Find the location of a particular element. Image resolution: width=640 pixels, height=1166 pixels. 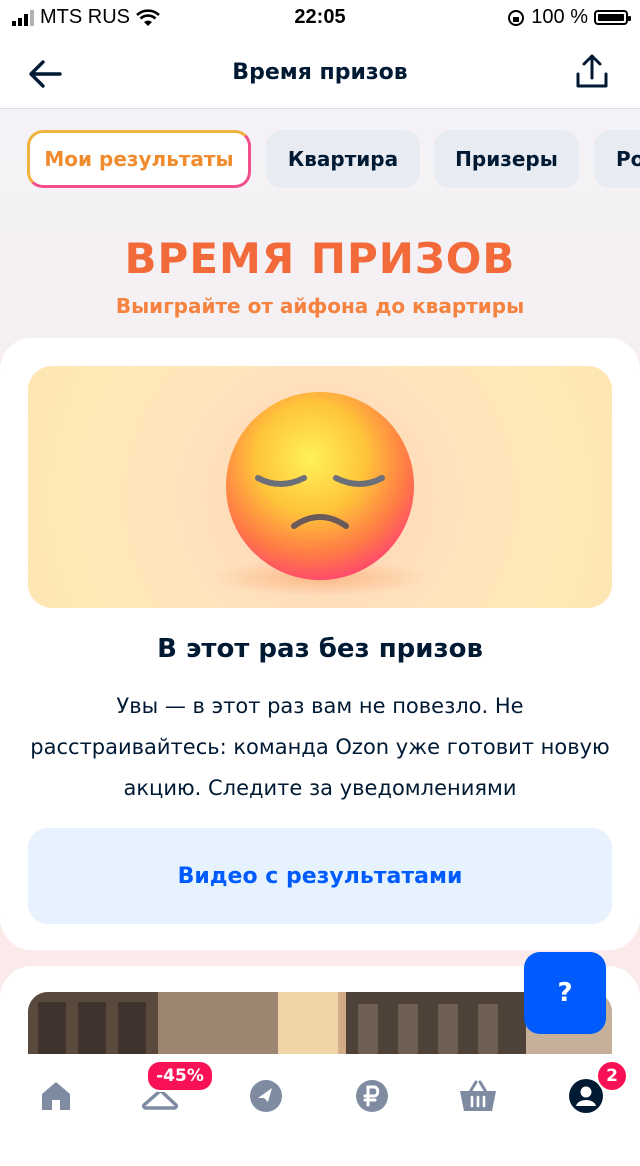

battery-icon is located at coordinates (612, 17).